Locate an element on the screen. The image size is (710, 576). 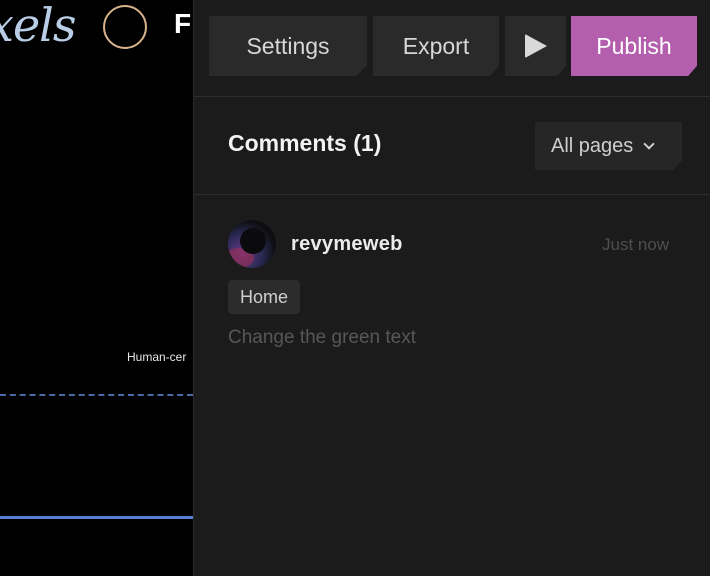
play-icon is located at coordinates (535, 46).